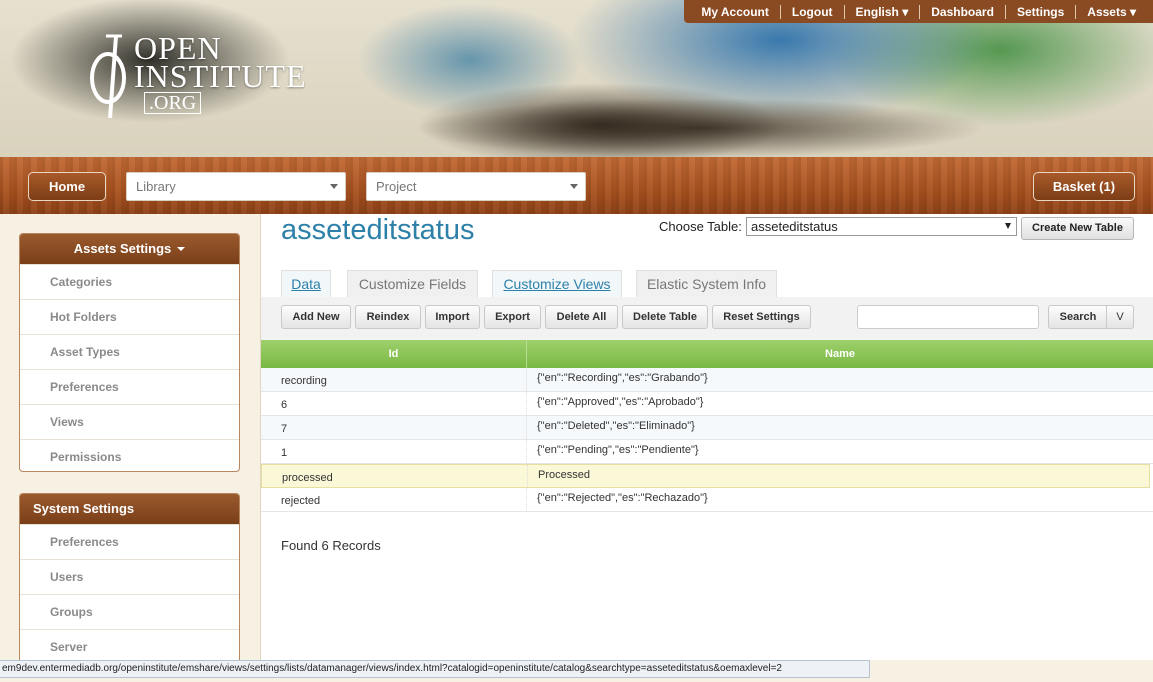  Describe the element at coordinates (395, 476) in the screenshot. I see `cell-id: processed` at that location.